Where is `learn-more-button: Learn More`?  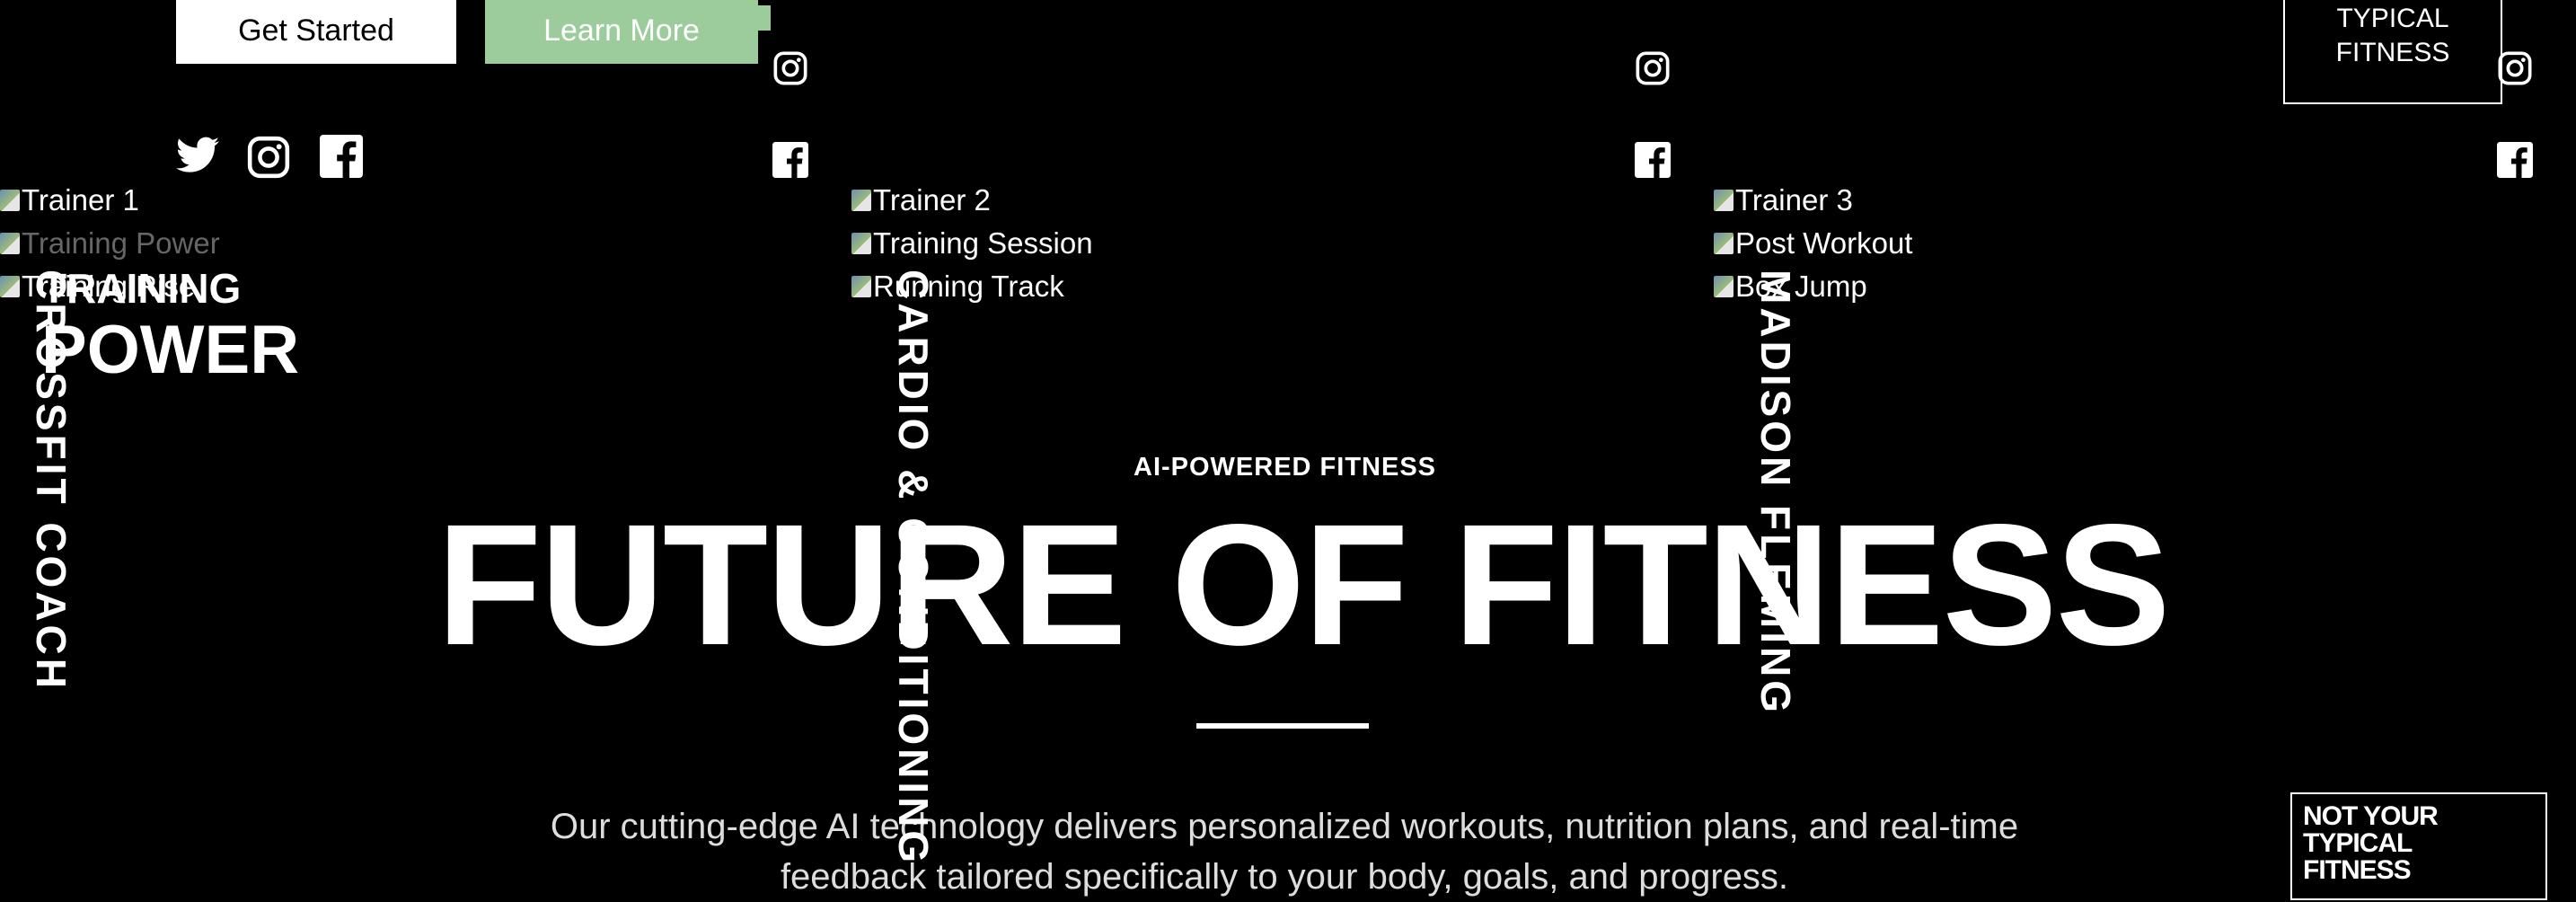
learn-more-button: Learn More is located at coordinates (628, 32).